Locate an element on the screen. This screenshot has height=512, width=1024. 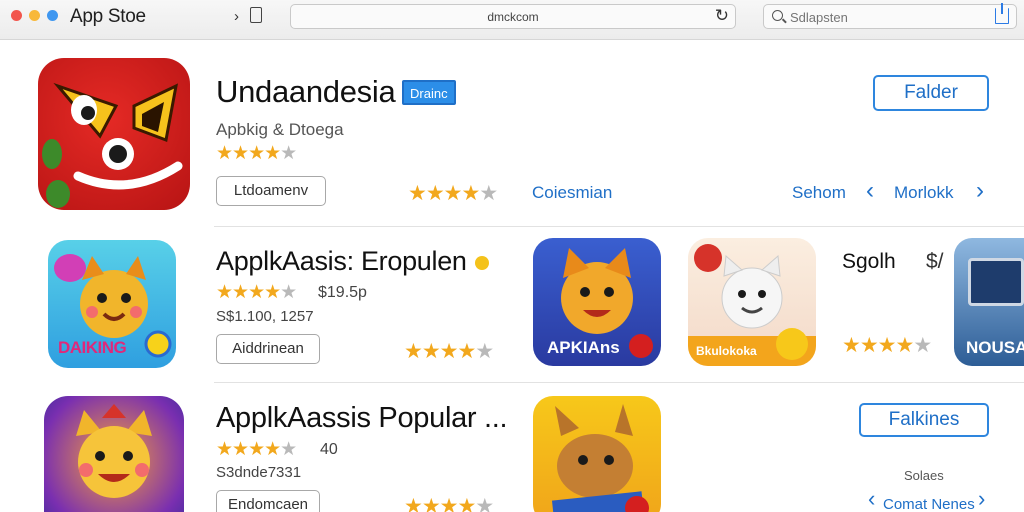
row3-card1-icon is located at coordinates (597, 454).